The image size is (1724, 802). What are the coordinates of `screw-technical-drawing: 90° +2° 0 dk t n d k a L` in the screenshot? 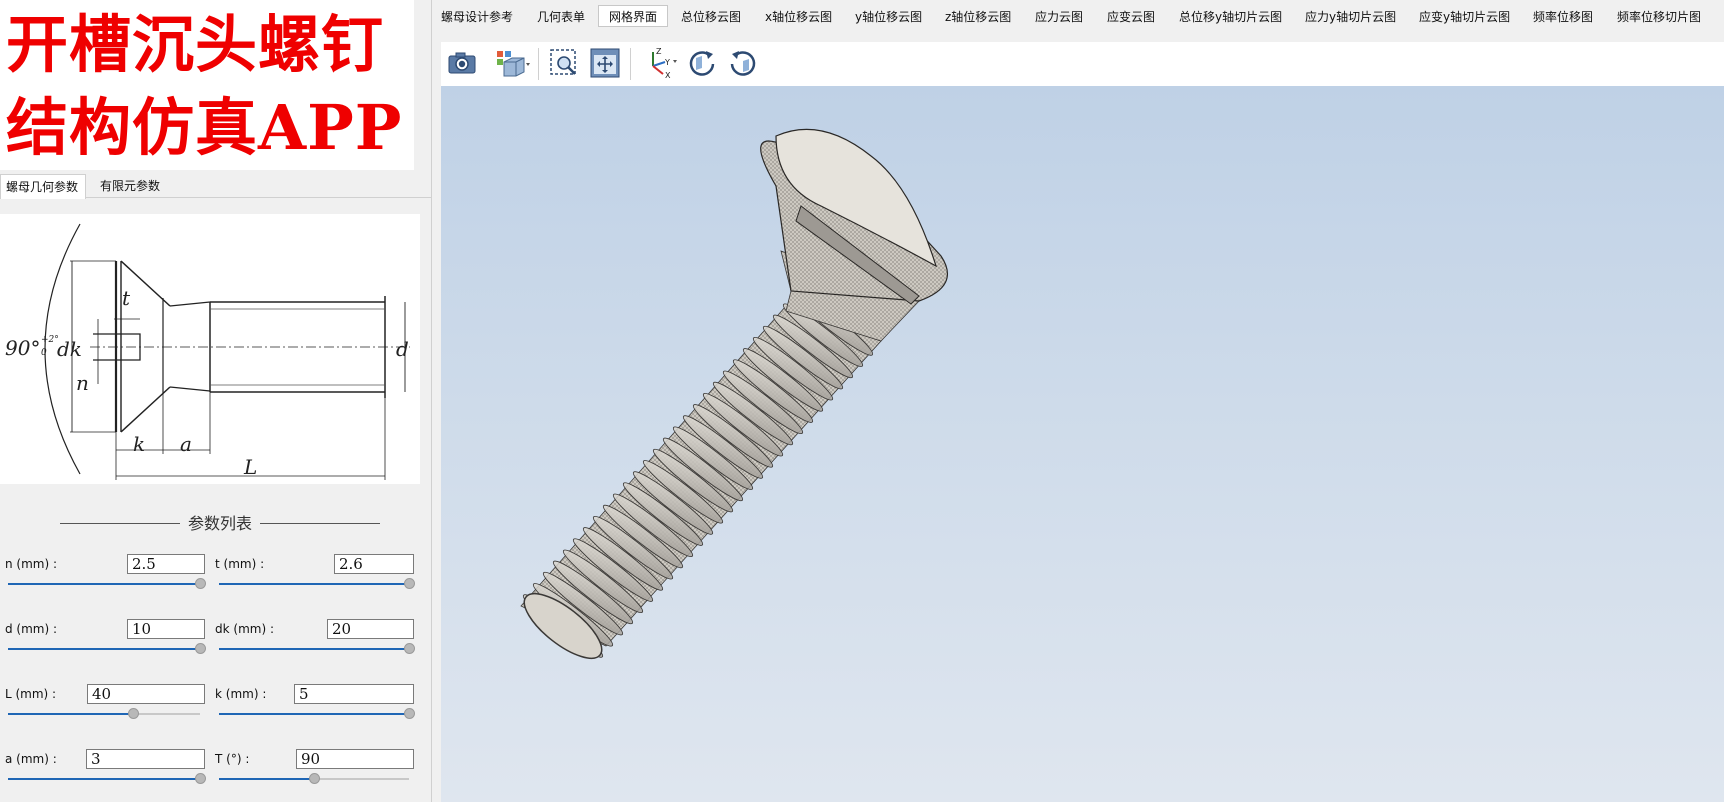 It's located at (210, 349).